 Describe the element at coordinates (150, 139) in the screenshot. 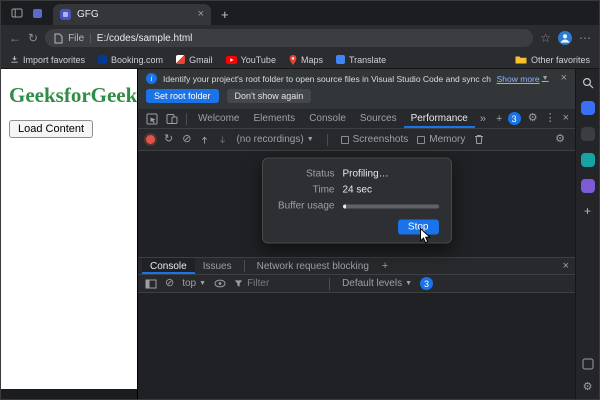

I see `record-button` at that location.